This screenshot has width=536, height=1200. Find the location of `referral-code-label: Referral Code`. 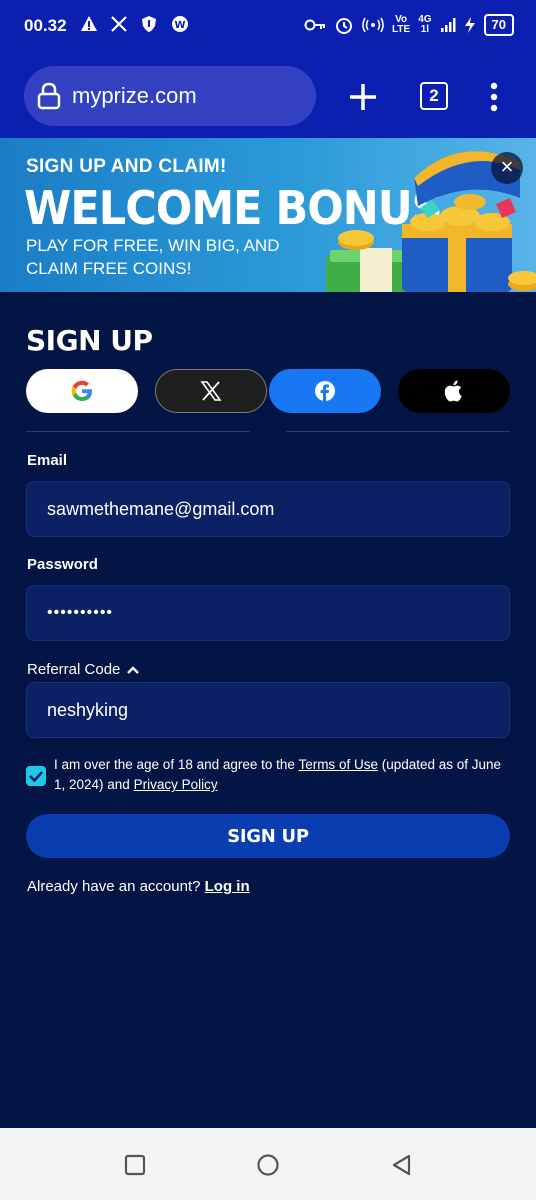

referral-code-label: Referral Code is located at coordinates (74, 669).